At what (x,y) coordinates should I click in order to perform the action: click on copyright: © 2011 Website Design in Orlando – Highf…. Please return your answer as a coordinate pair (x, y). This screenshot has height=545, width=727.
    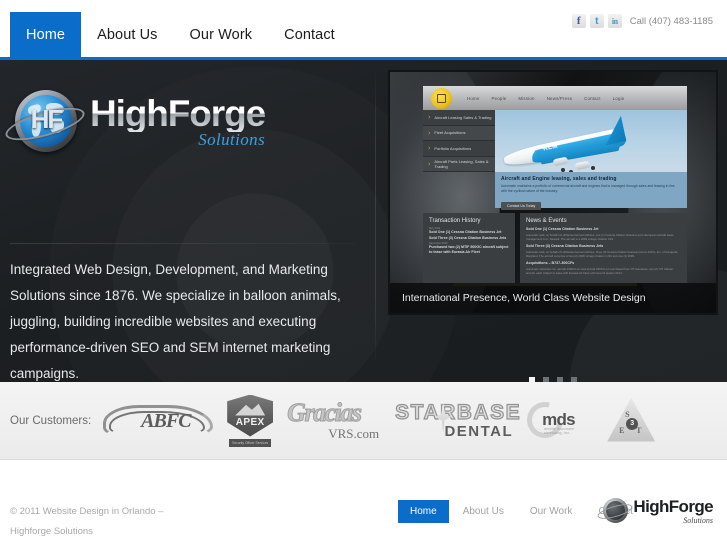
    Looking at the image, I should click on (86, 522).